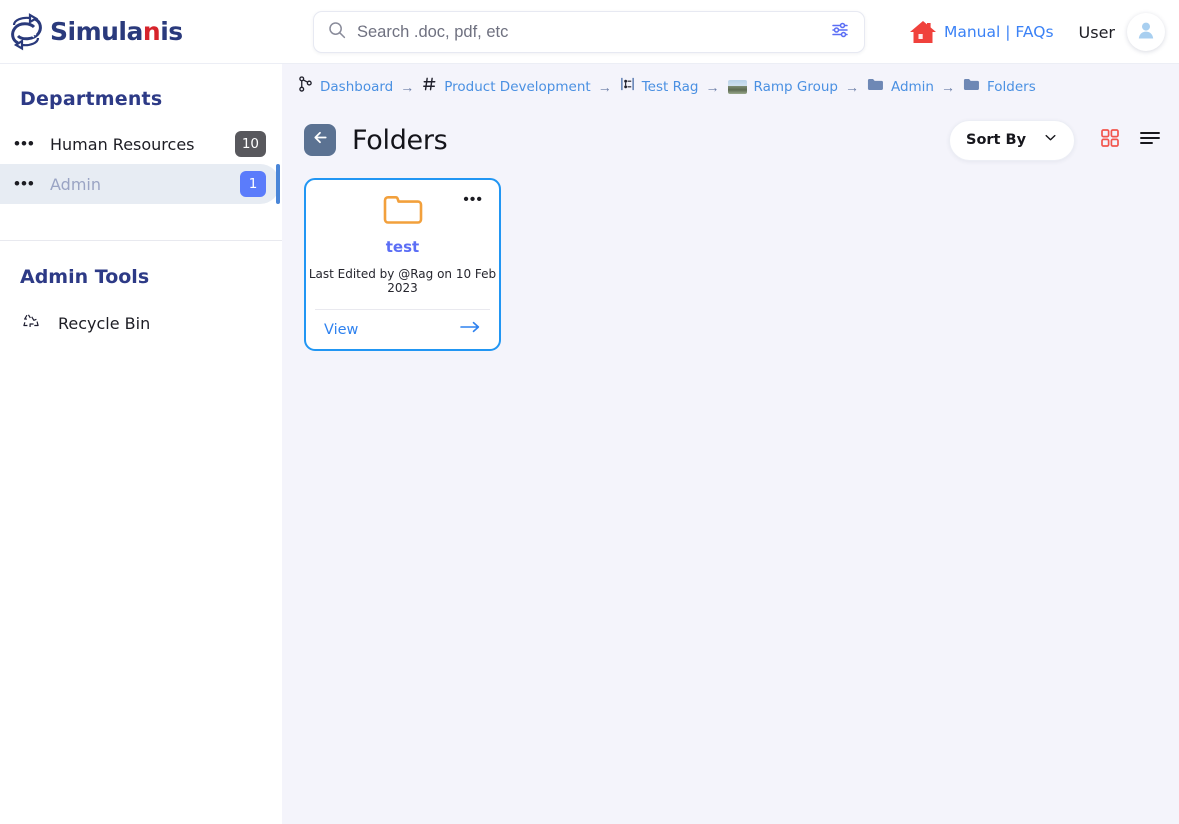 This screenshot has height=824, width=1179. I want to click on departments-heading: Departments, so click(91, 99).